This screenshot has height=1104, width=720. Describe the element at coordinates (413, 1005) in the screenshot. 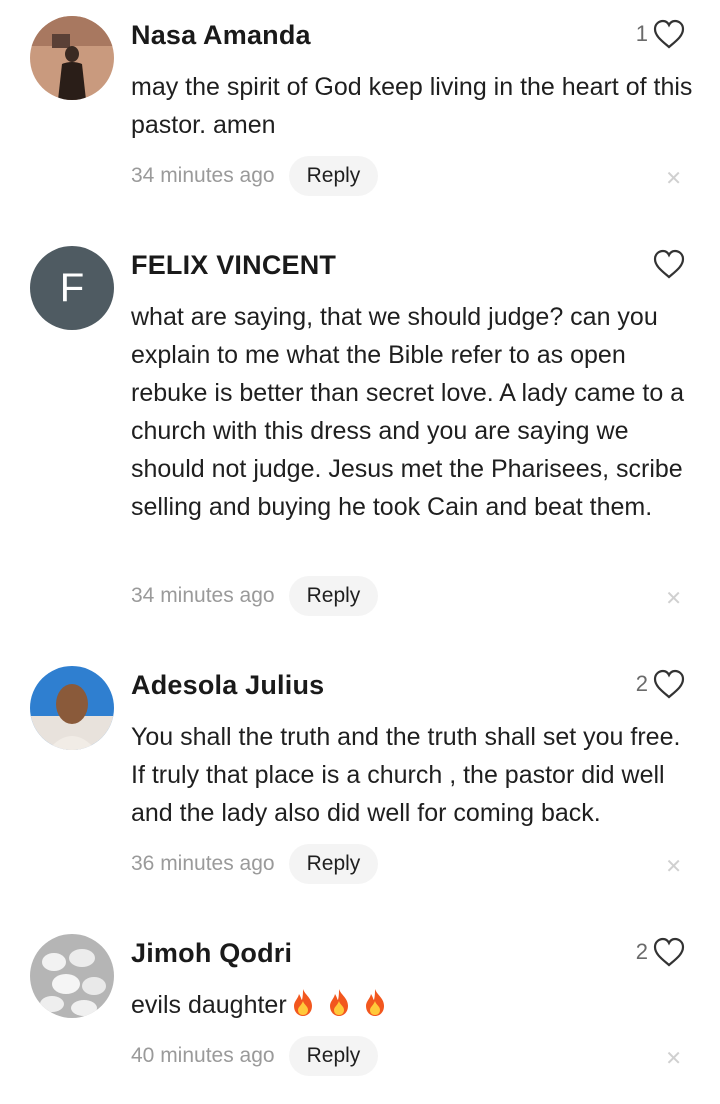

I see `comment-text-row: evils daughter` at that location.